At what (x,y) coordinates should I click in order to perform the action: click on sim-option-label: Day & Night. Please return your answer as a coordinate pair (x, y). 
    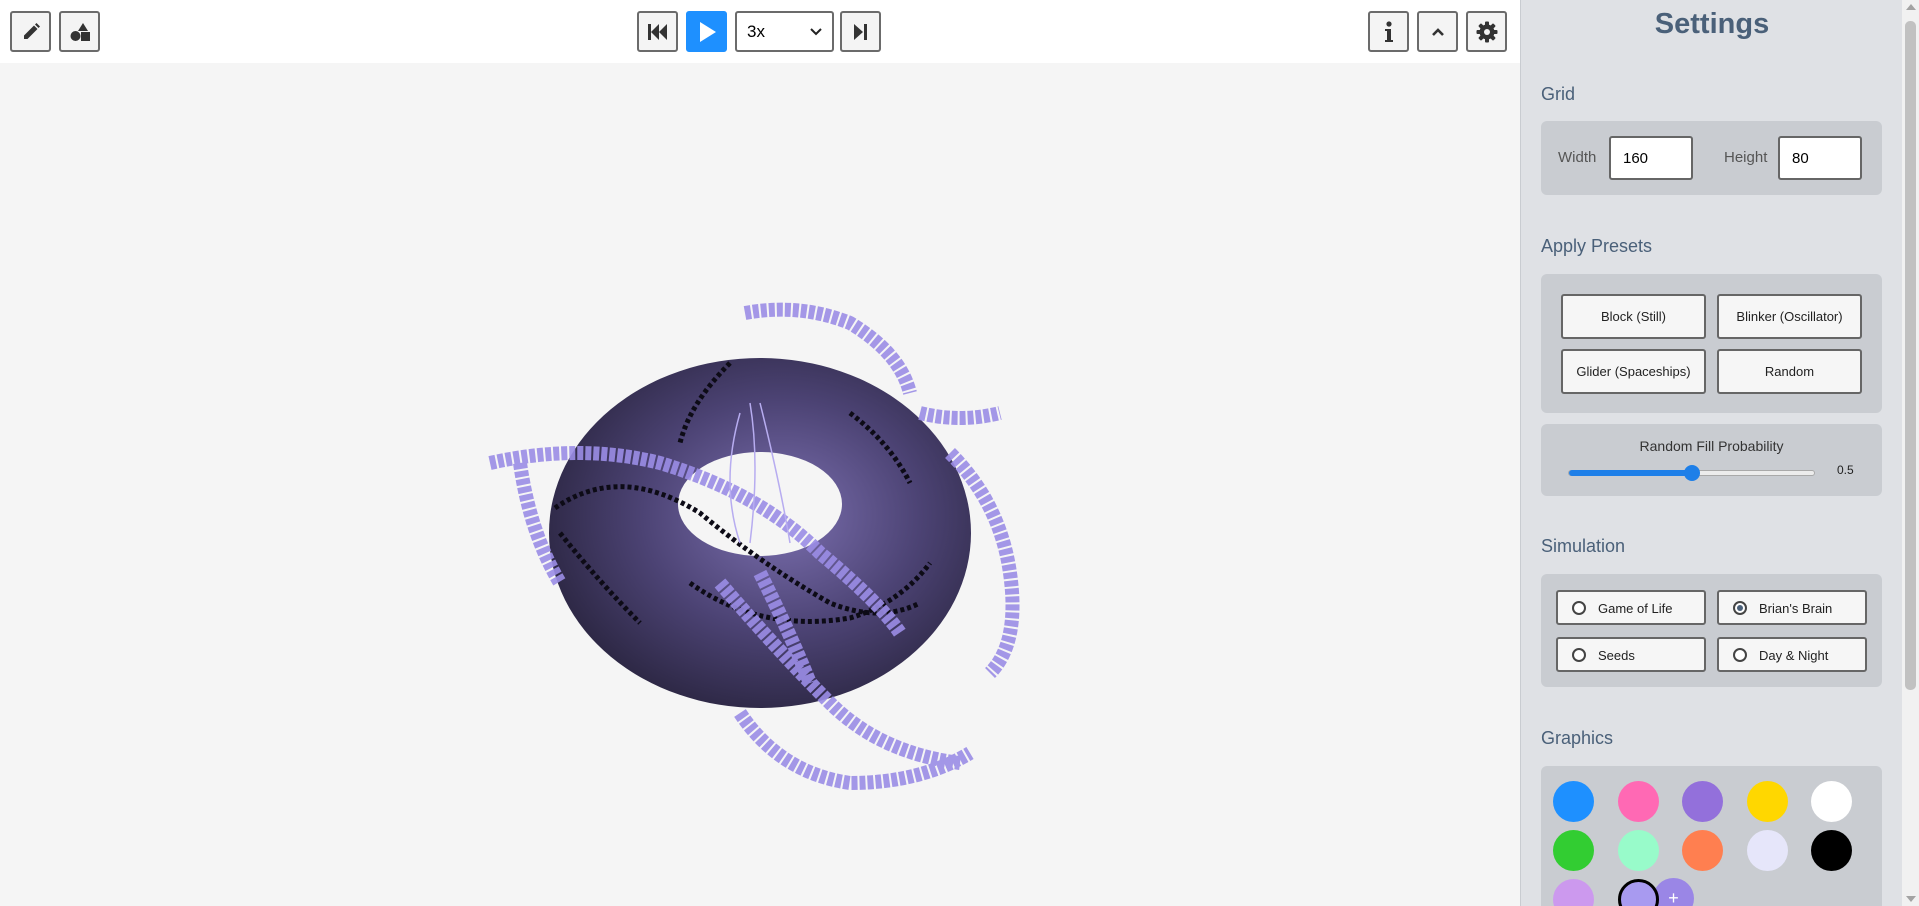
    Looking at the image, I should click on (1794, 655).